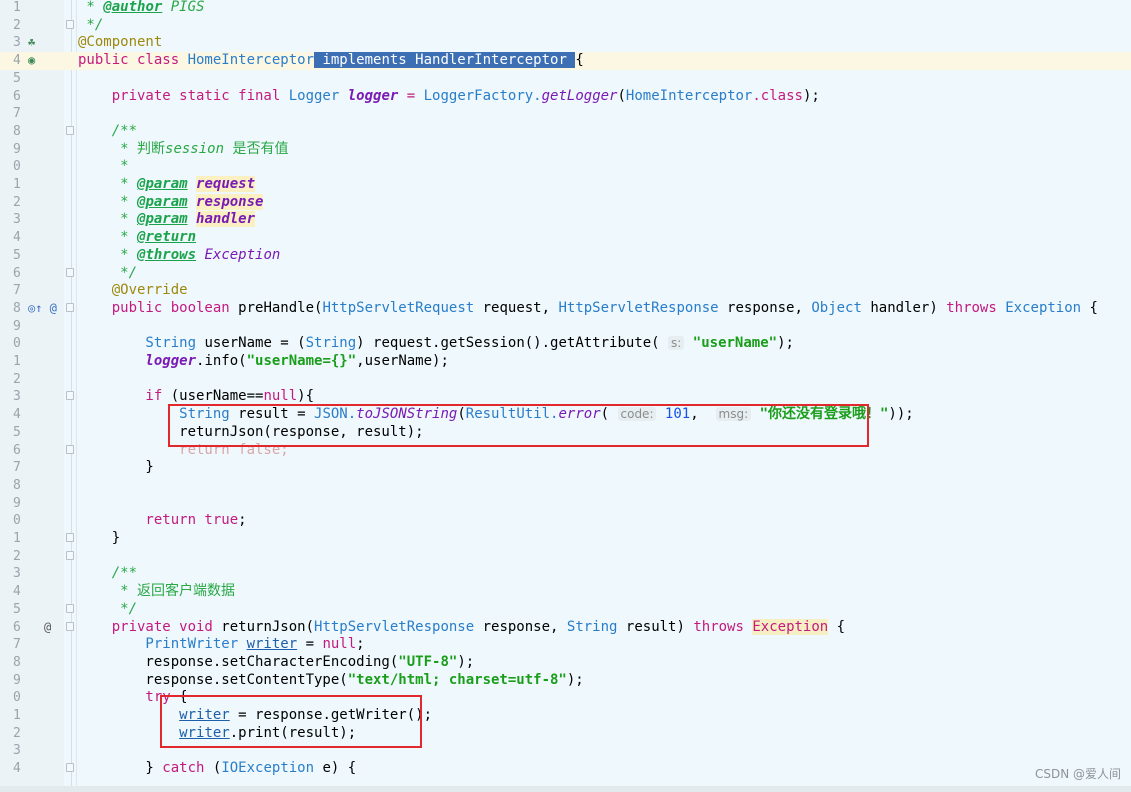 The height and width of the screenshot is (792, 1131). Describe the element at coordinates (141, 8) in the screenshot. I see `code-text: * @author PIGS` at that location.